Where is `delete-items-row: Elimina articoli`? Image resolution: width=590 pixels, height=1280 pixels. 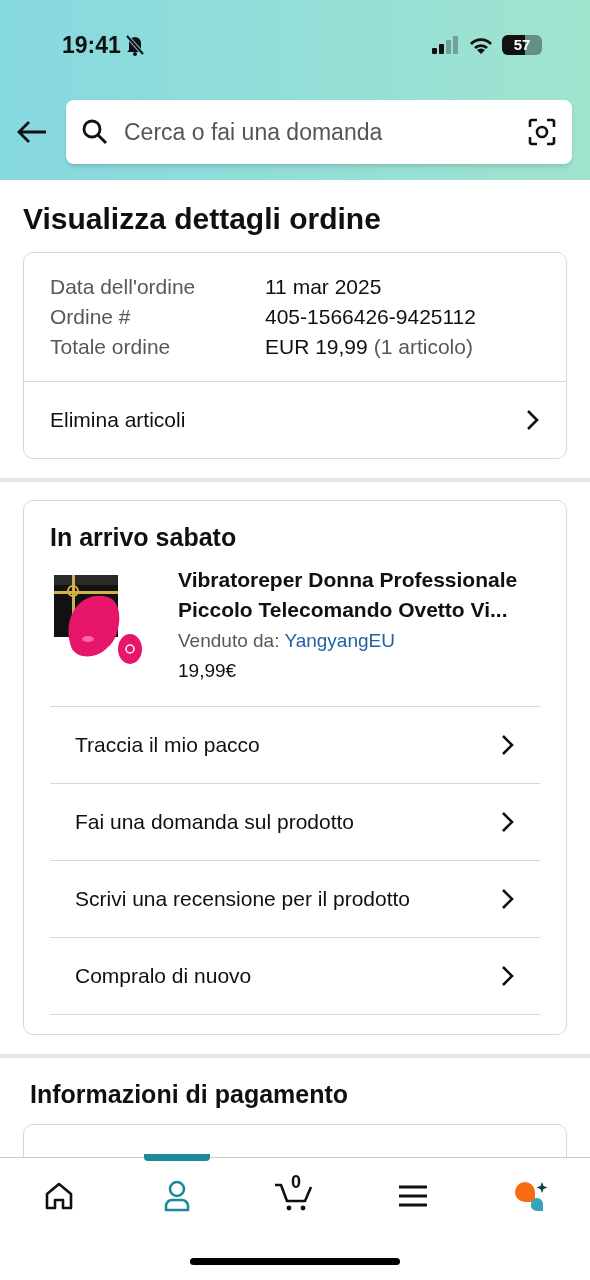 delete-items-row: Elimina articoli is located at coordinates (295, 419).